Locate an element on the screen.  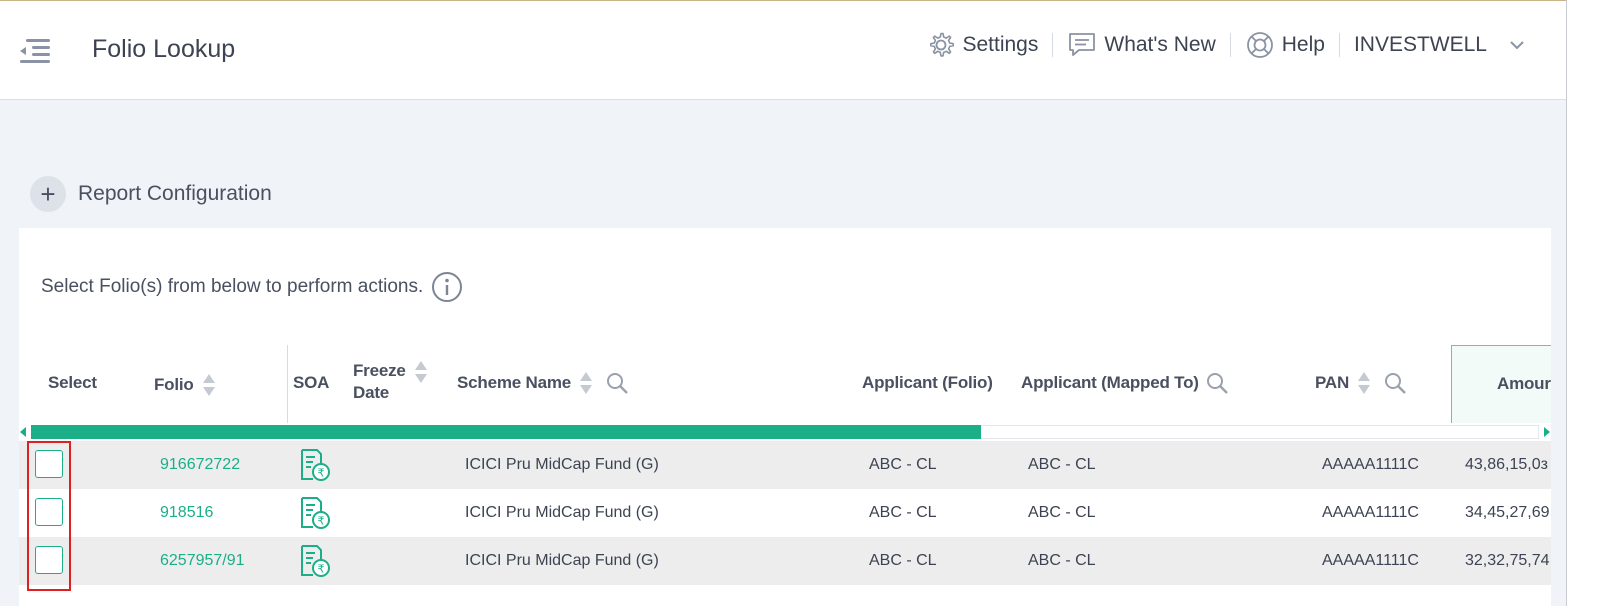
column-header-freeze-line1: Freeze is located at coordinates (379, 370).